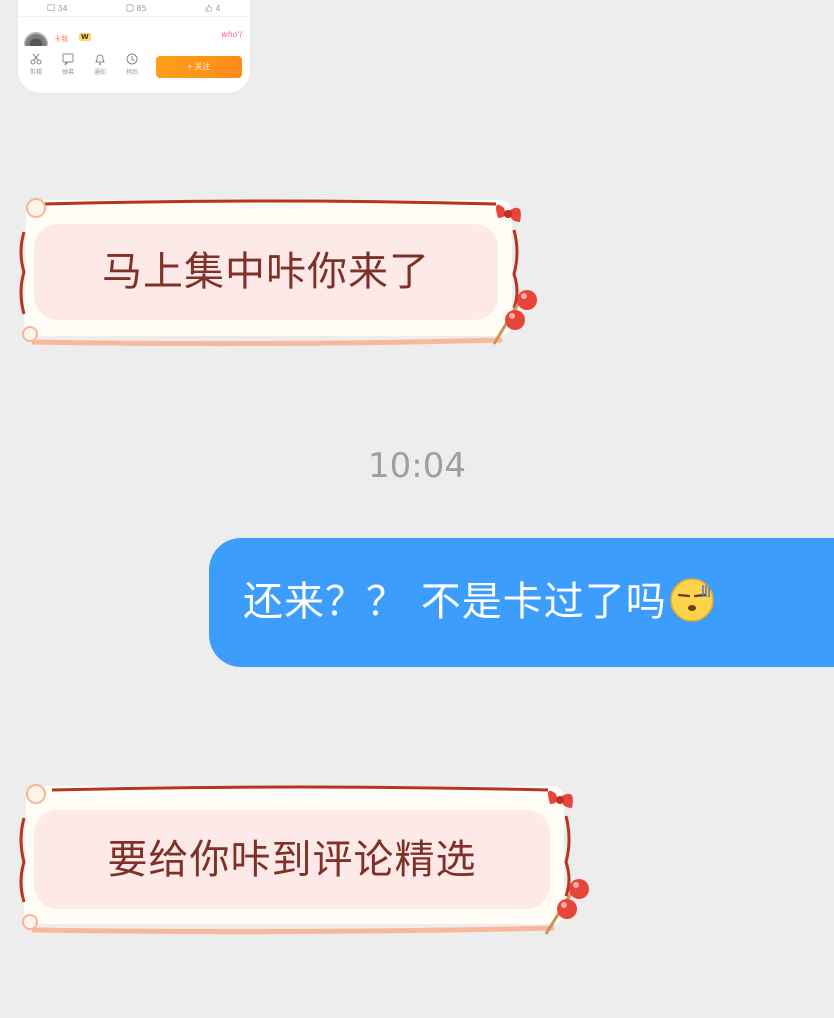  I want to click on stat-count: 85, so click(141, 8).